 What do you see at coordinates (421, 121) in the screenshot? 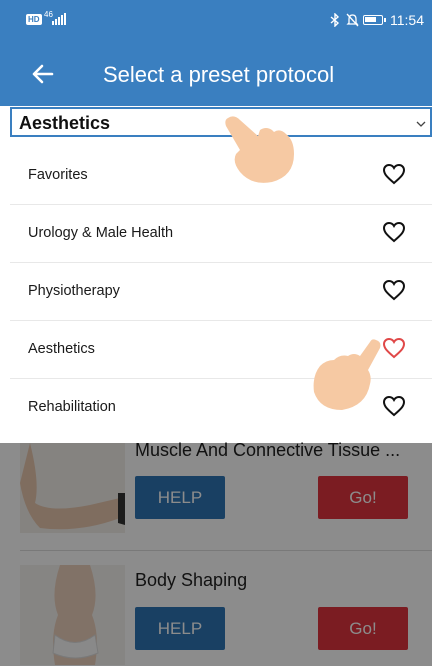
I see `chevron-down-icon` at bounding box center [421, 121].